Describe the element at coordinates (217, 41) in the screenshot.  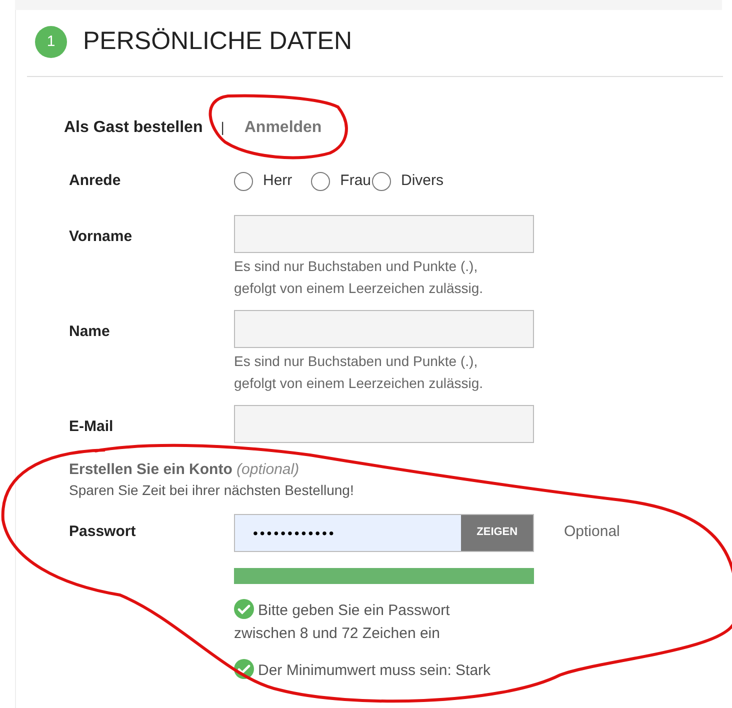
I see `section-title: PERSÖNLICHE DATEN` at that location.